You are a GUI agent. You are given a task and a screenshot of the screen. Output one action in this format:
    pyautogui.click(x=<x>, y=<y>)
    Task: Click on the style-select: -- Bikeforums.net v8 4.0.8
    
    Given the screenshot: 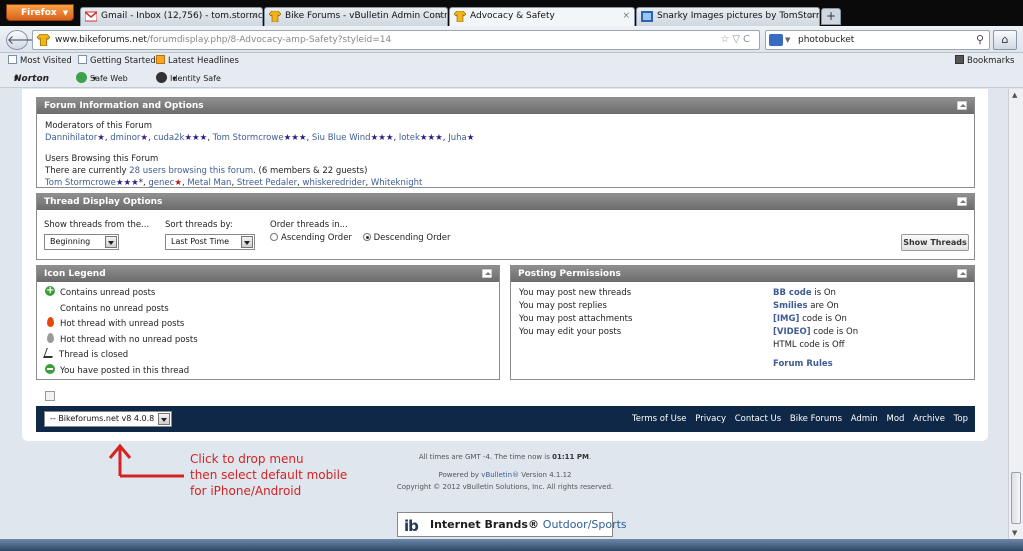 What is the action you would take?
    pyautogui.click(x=108, y=419)
    